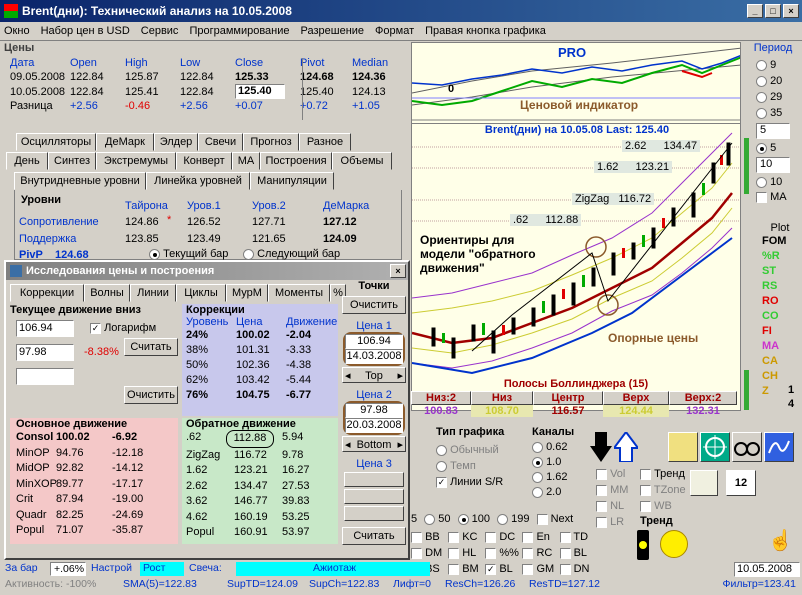  What do you see at coordinates (704, 483) in the screenshot?
I see `chart-icon` at bounding box center [704, 483].